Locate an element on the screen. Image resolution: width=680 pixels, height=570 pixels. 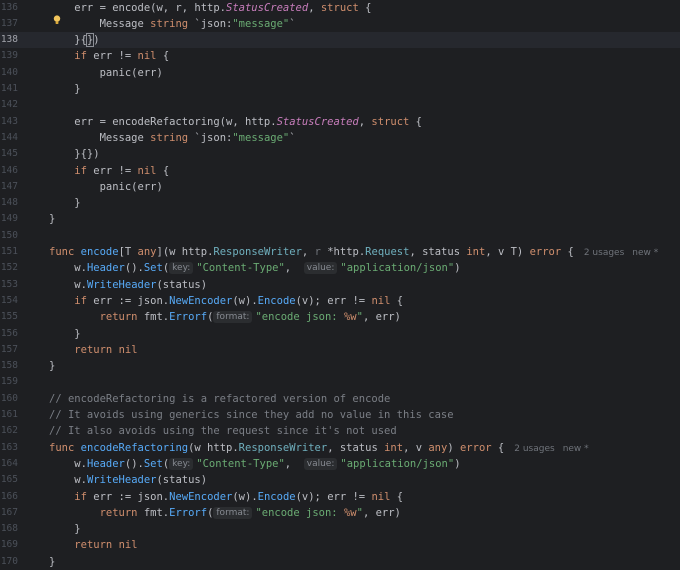
code-line: 153 w.WriteHeader(status) is located at coordinates (340, 285).